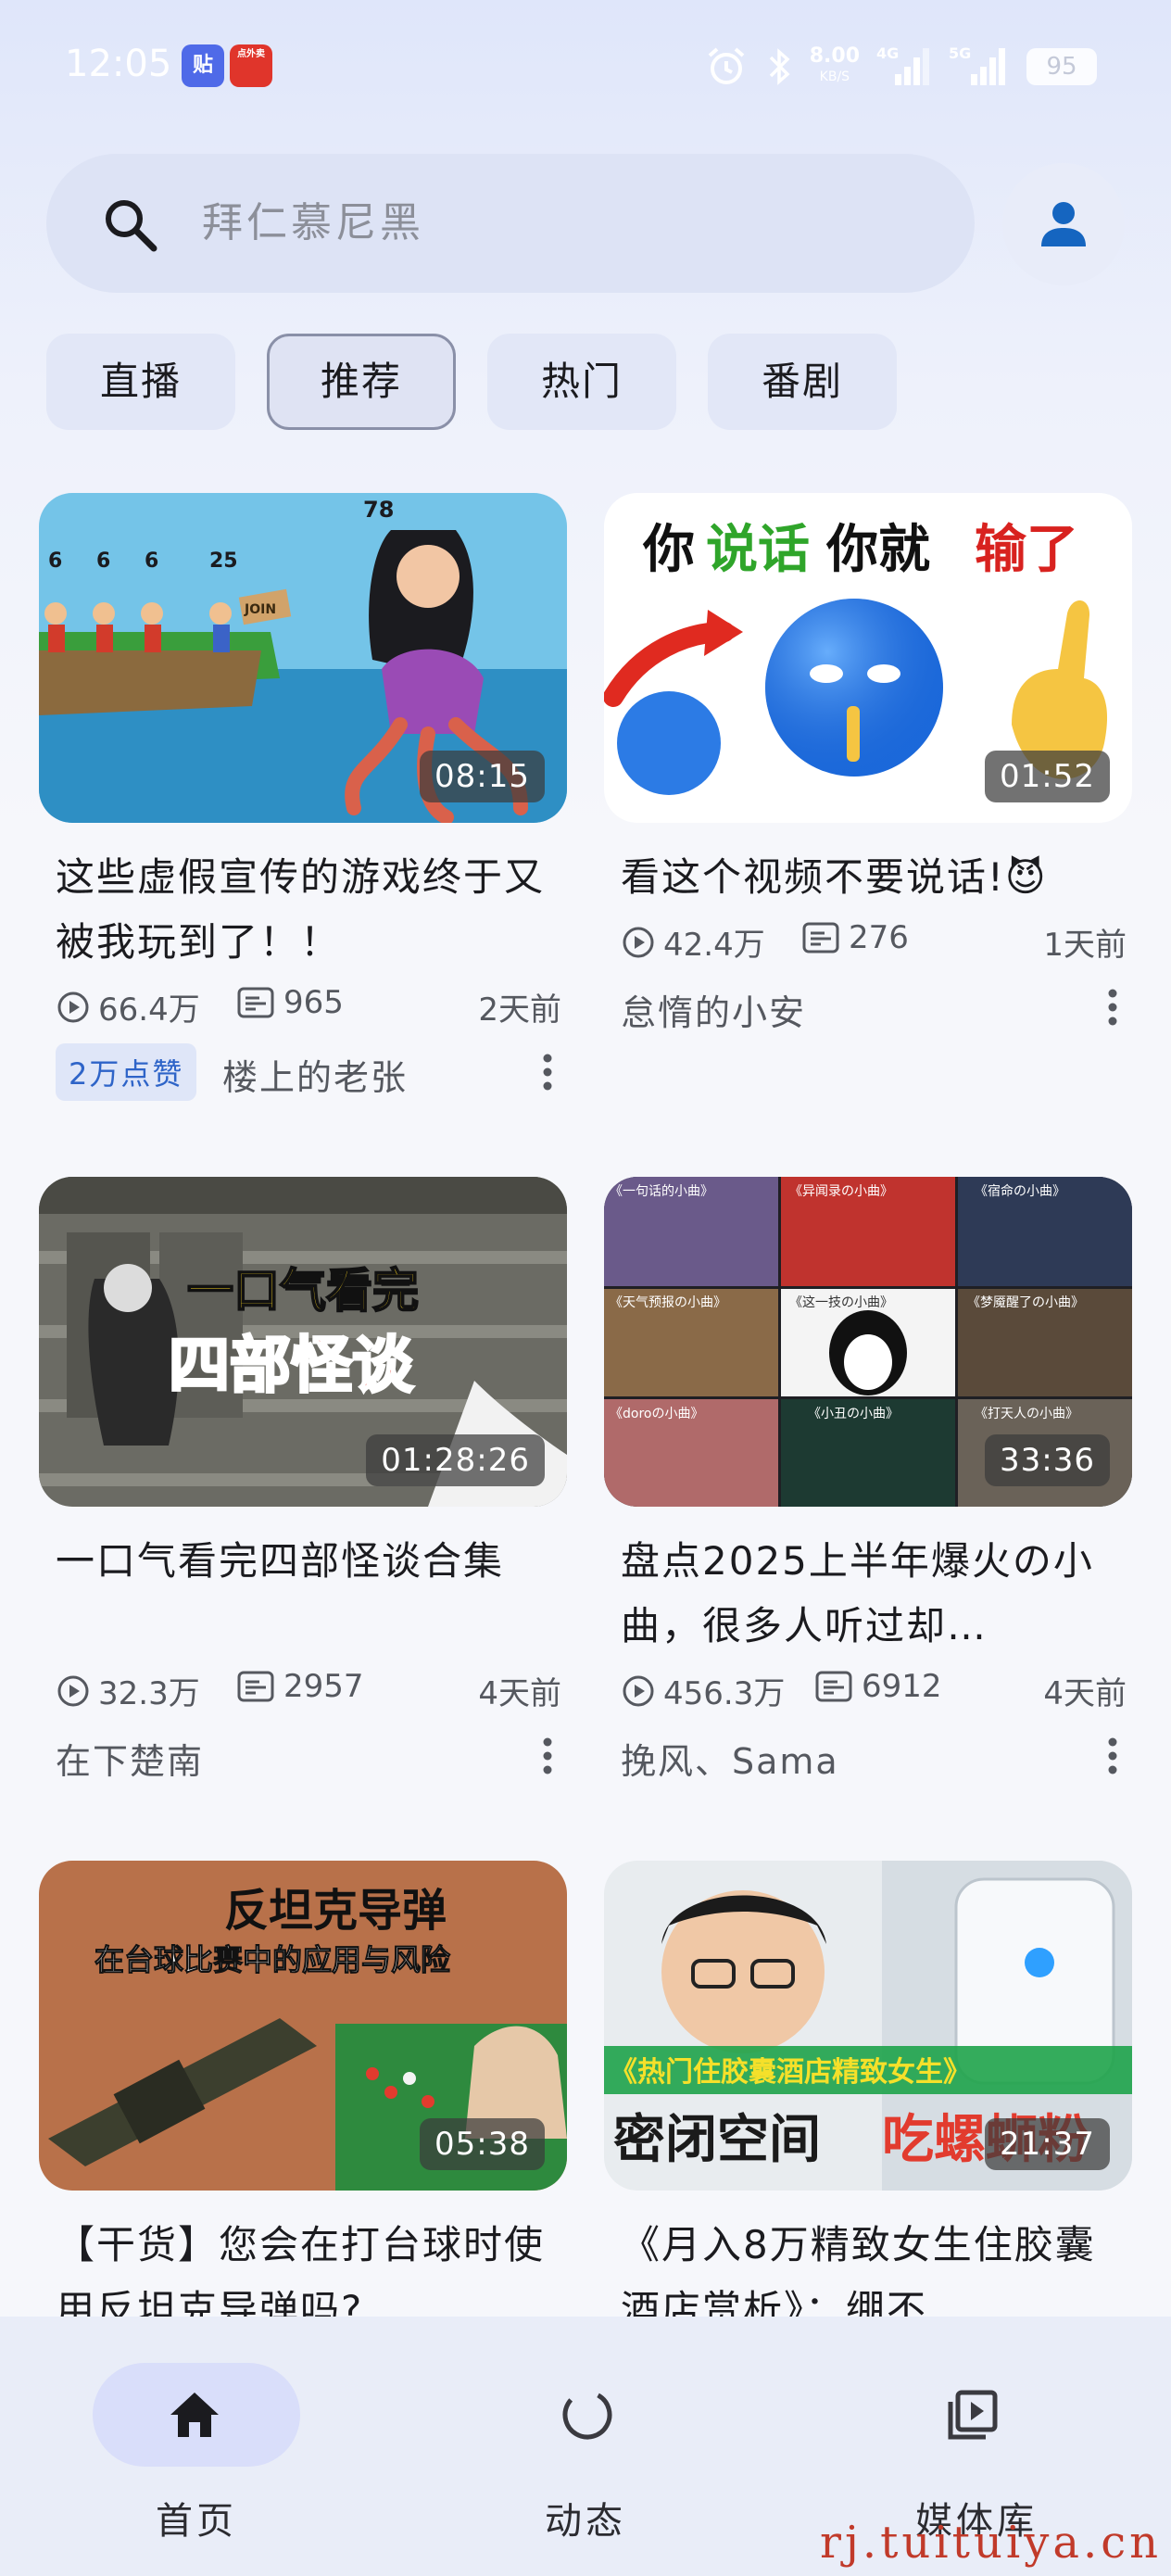 The width and height of the screenshot is (1171, 2576). What do you see at coordinates (306, 2265) in the screenshot?
I see `video-title: 【干货】您会在打台球时使用反坦克导弹吗?` at bounding box center [306, 2265].